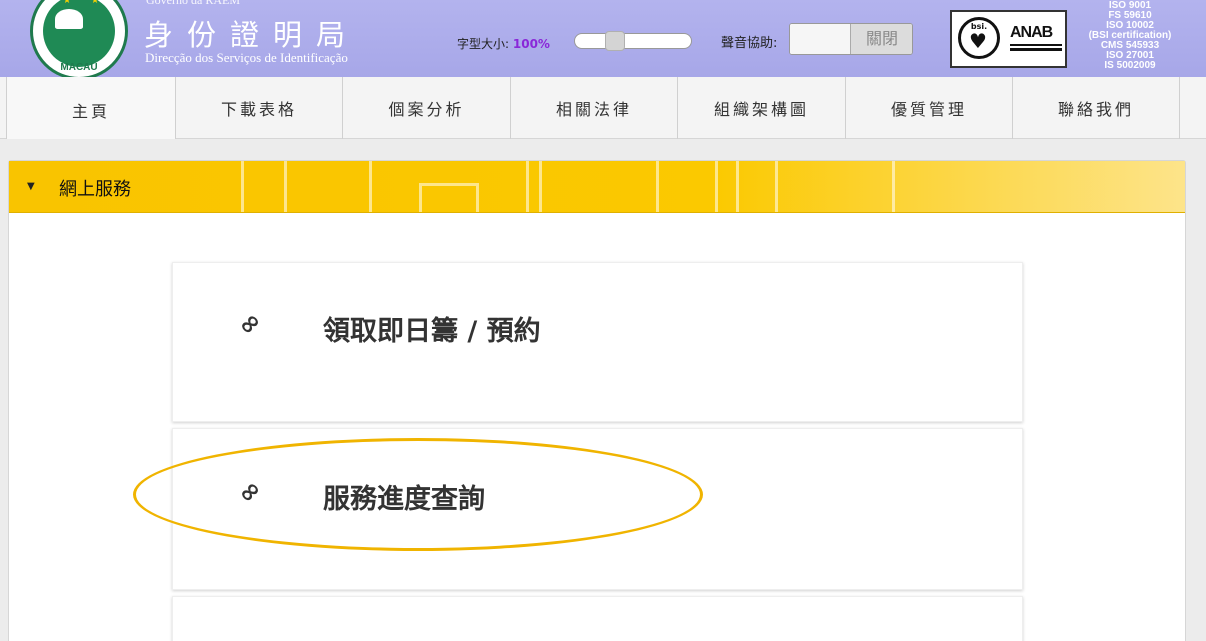 The image size is (1206, 641). What do you see at coordinates (1130, 65) in the screenshot?
I see `iso-line: IS 5002009` at bounding box center [1130, 65].